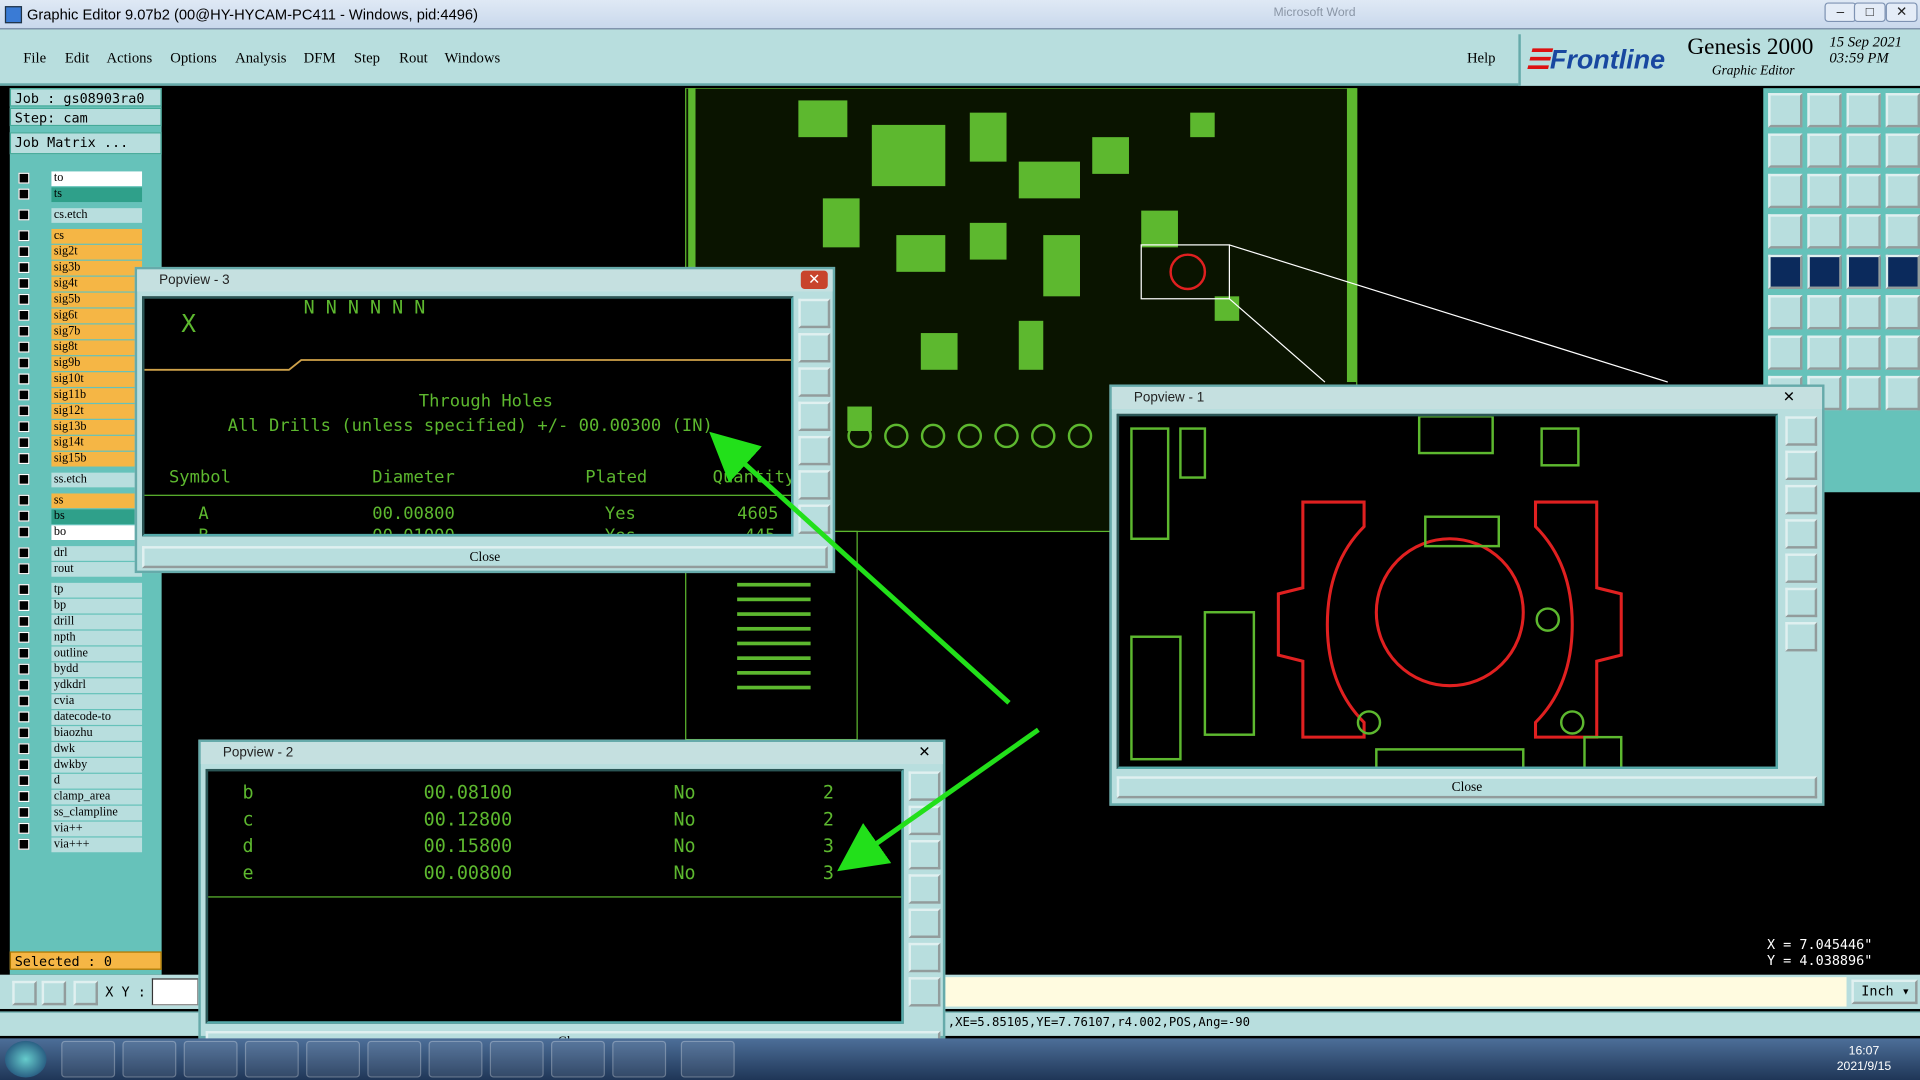 The width and height of the screenshot is (1920, 1080). Describe the element at coordinates (79, 395) in the screenshot. I see `layer-row-sig11b: sig11b` at that location.